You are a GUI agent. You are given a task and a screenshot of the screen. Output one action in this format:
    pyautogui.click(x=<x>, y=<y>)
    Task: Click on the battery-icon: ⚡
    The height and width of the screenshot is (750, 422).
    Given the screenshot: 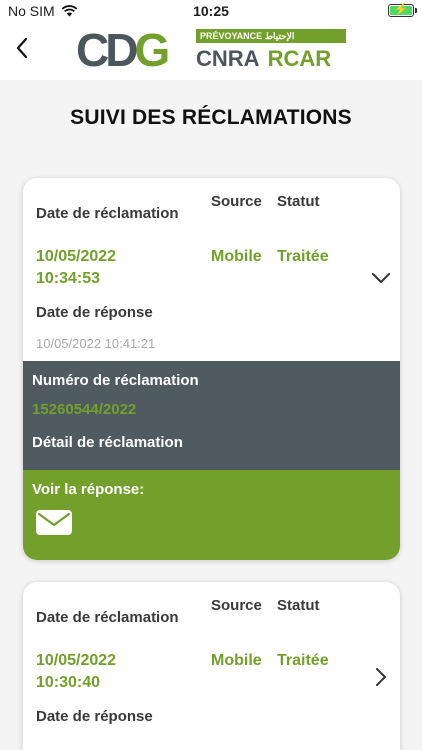 What is the action you would take?
    pyautogui.click(x=402, y=9)
    